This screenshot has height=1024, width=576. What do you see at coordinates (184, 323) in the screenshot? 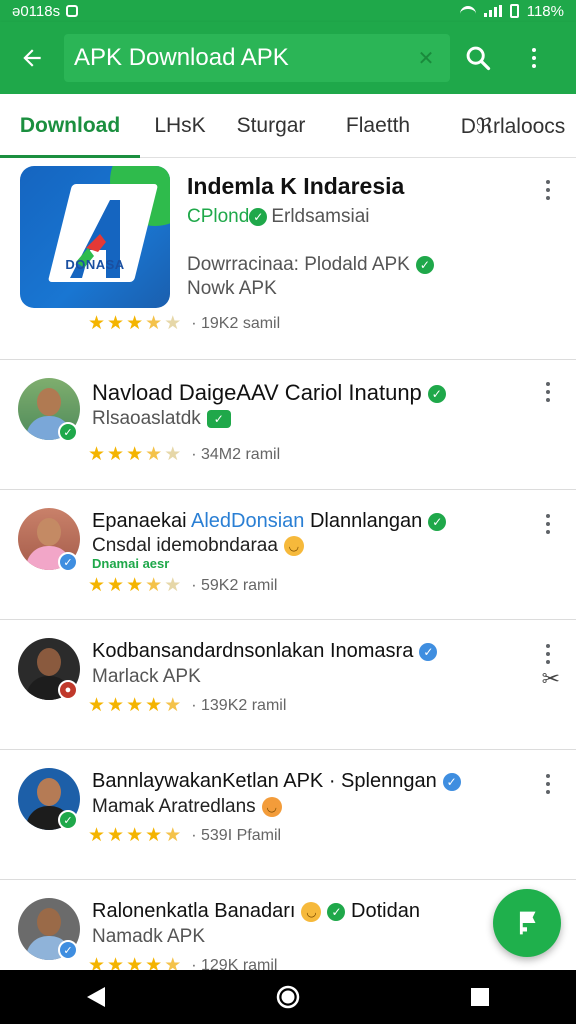
I see `rating: ★ ★ ★ ★ ★ · 19K2 samil` at bounding box center [184, 323].